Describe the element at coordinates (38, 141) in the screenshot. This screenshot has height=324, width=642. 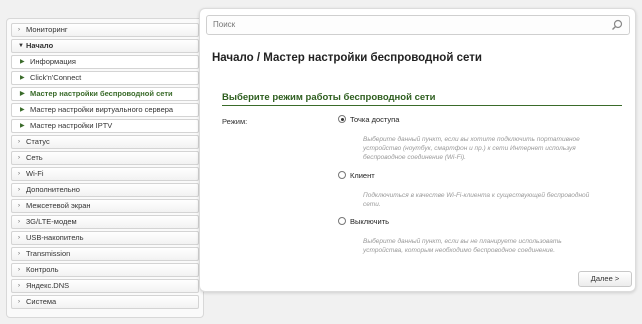
I see `sidebar-item-label: Статус` at that location.